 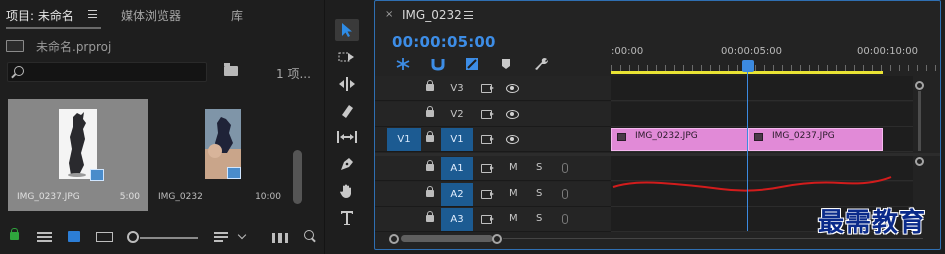 What do you see at coordinates (347, 30) in the screenshot?
I see `selection-tool` at bounding box center [347, 30].